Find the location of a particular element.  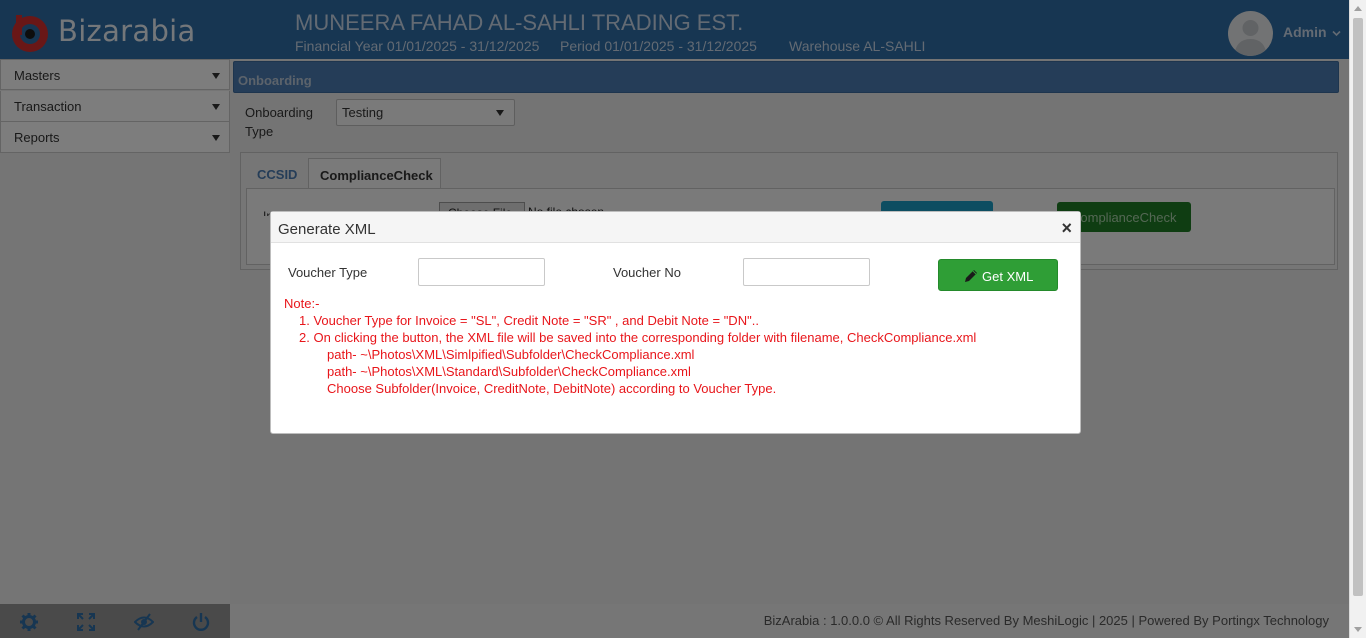

scroll-thumb is located at coordinates (1358, 307).